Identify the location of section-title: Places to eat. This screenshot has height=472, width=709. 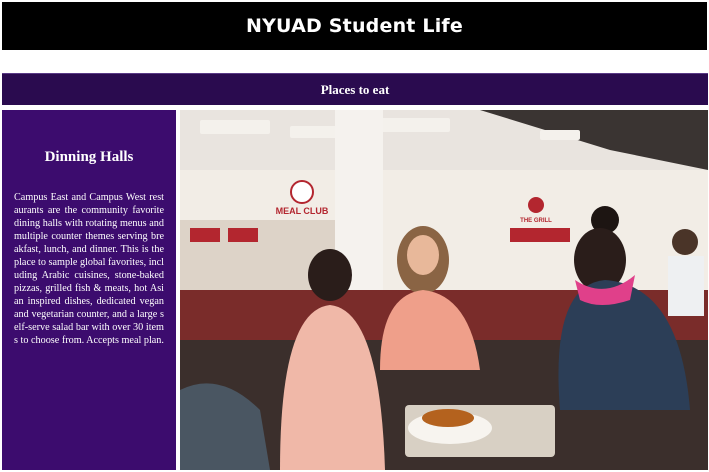
(355, 89).